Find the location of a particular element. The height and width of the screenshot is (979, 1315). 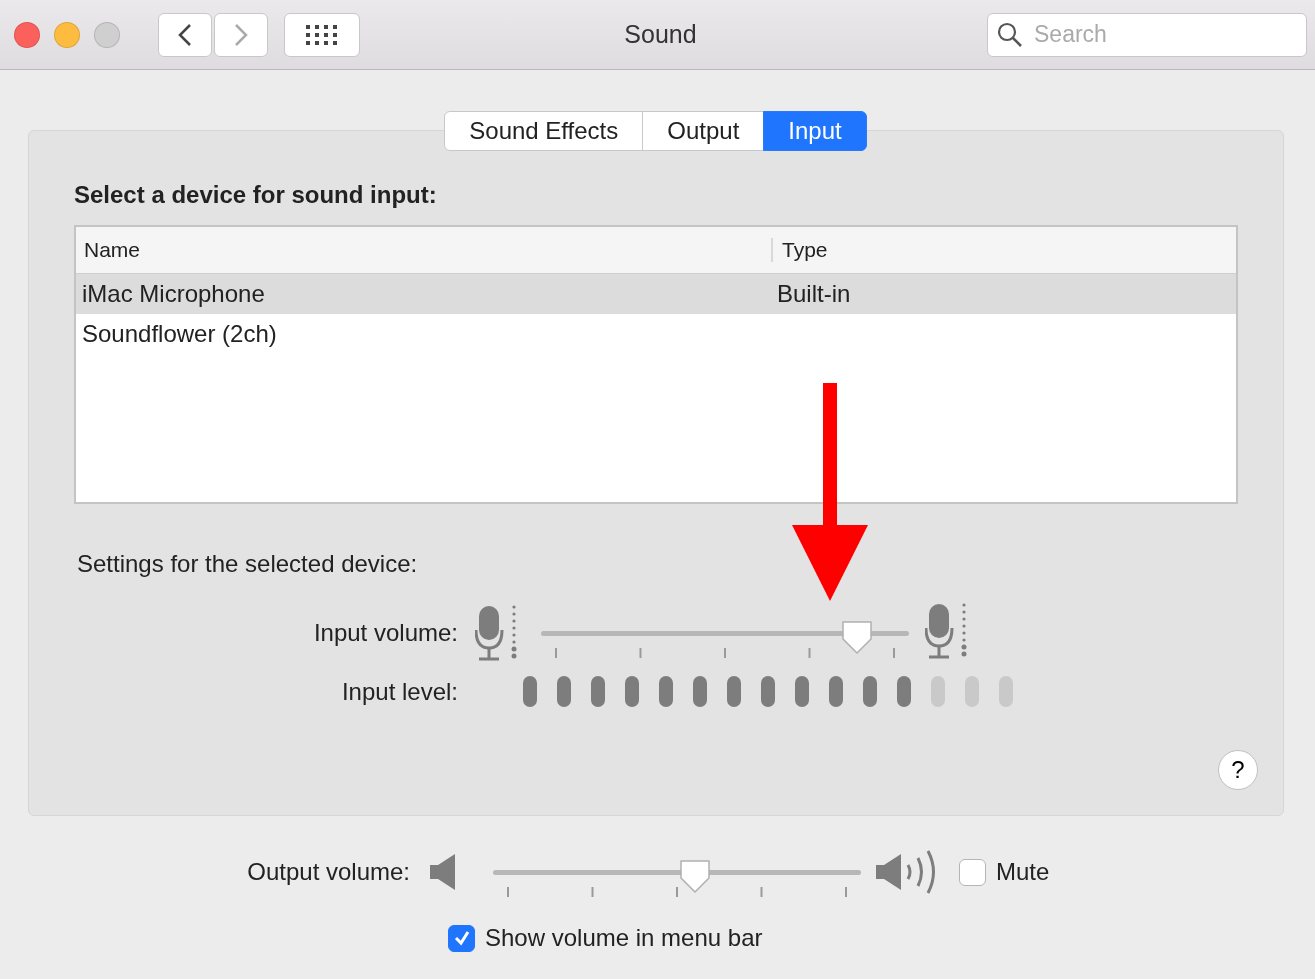

chevron-left-icon is located at coordinates (185, 34).